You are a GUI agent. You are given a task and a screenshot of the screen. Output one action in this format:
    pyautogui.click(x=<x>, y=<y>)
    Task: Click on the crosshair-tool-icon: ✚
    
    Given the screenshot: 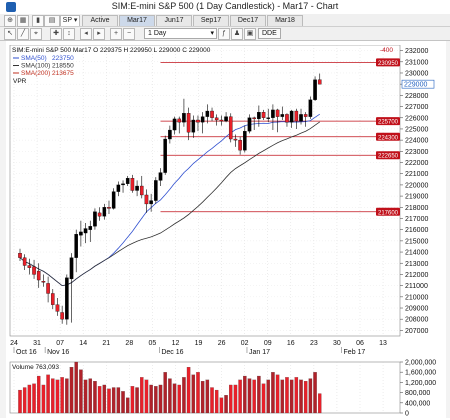 What is the action you would take?
    pyautogui.click(x=56, y=34)
    